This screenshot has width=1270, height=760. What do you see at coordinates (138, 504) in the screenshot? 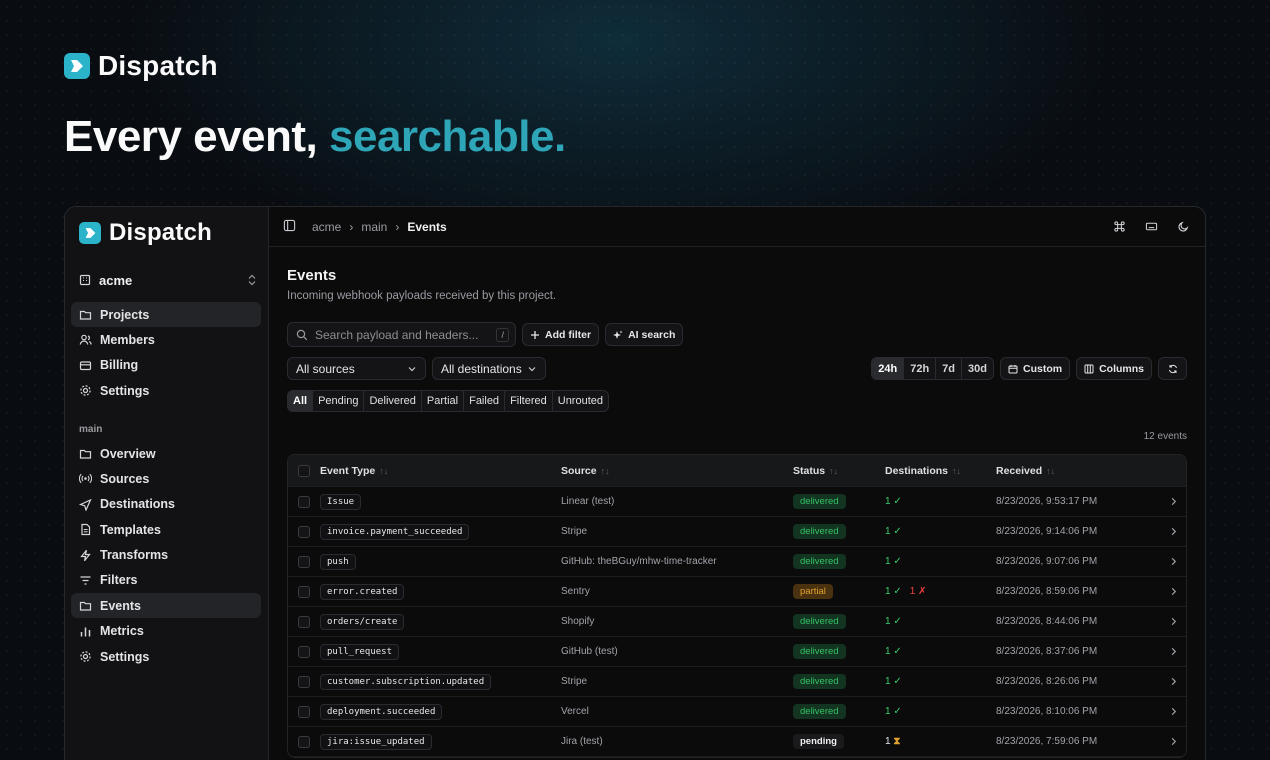
I see `sidebar-item-label: Destinations` at bounding box center [138, 504].